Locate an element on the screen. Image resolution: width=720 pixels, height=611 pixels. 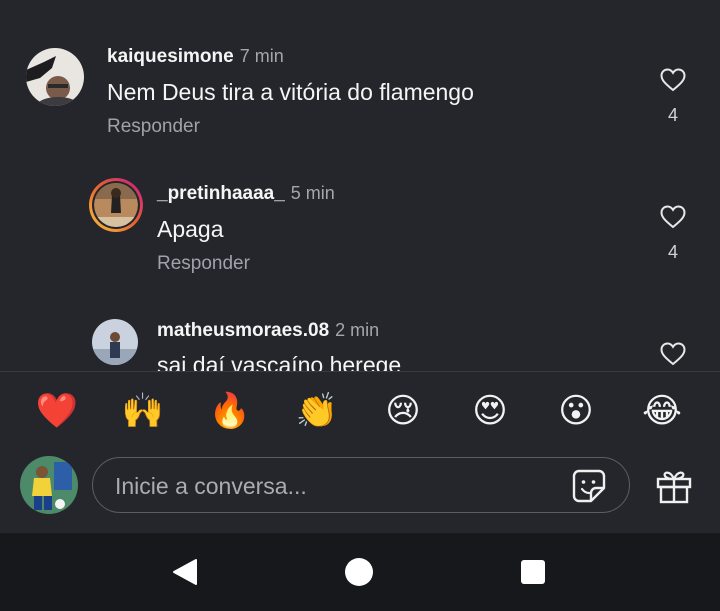
comment-username: matheusmoraes.08 2 min is located at coordinates (268, 331).